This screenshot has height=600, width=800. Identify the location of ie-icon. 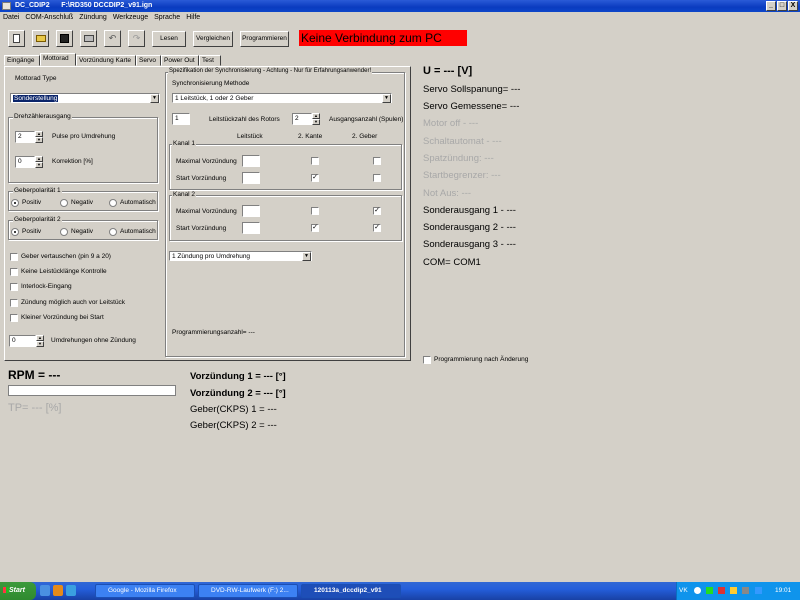
(71, 590).